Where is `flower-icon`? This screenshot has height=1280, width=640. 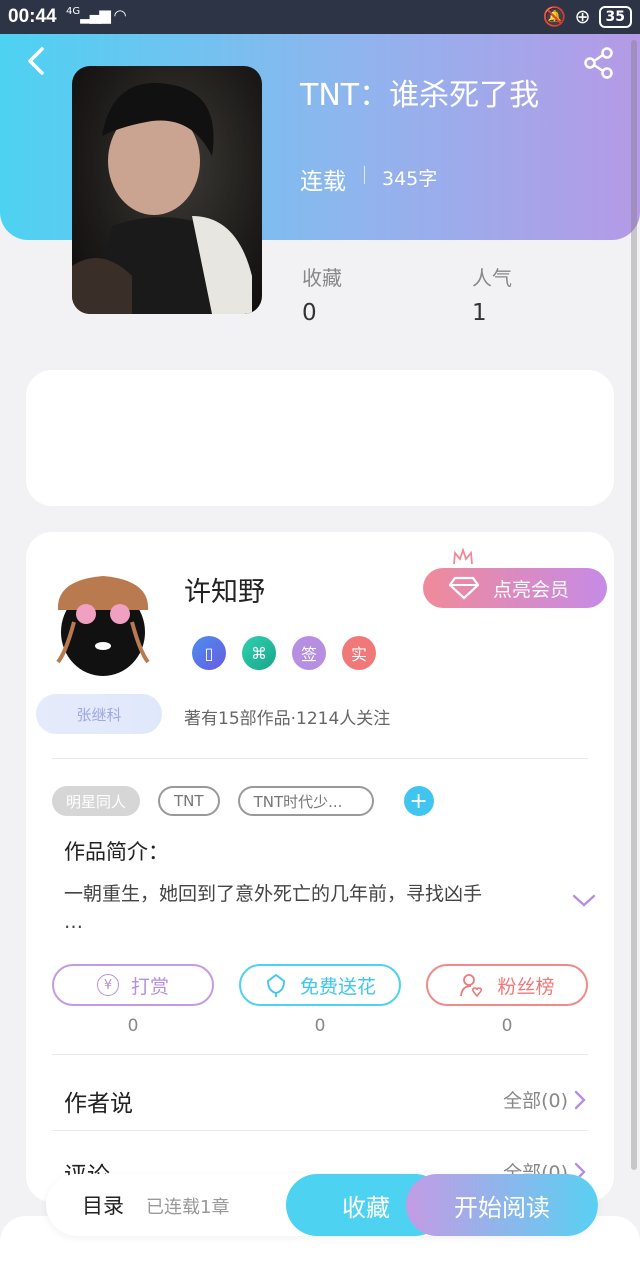 flower-icon is located at coordinates (276, 985).